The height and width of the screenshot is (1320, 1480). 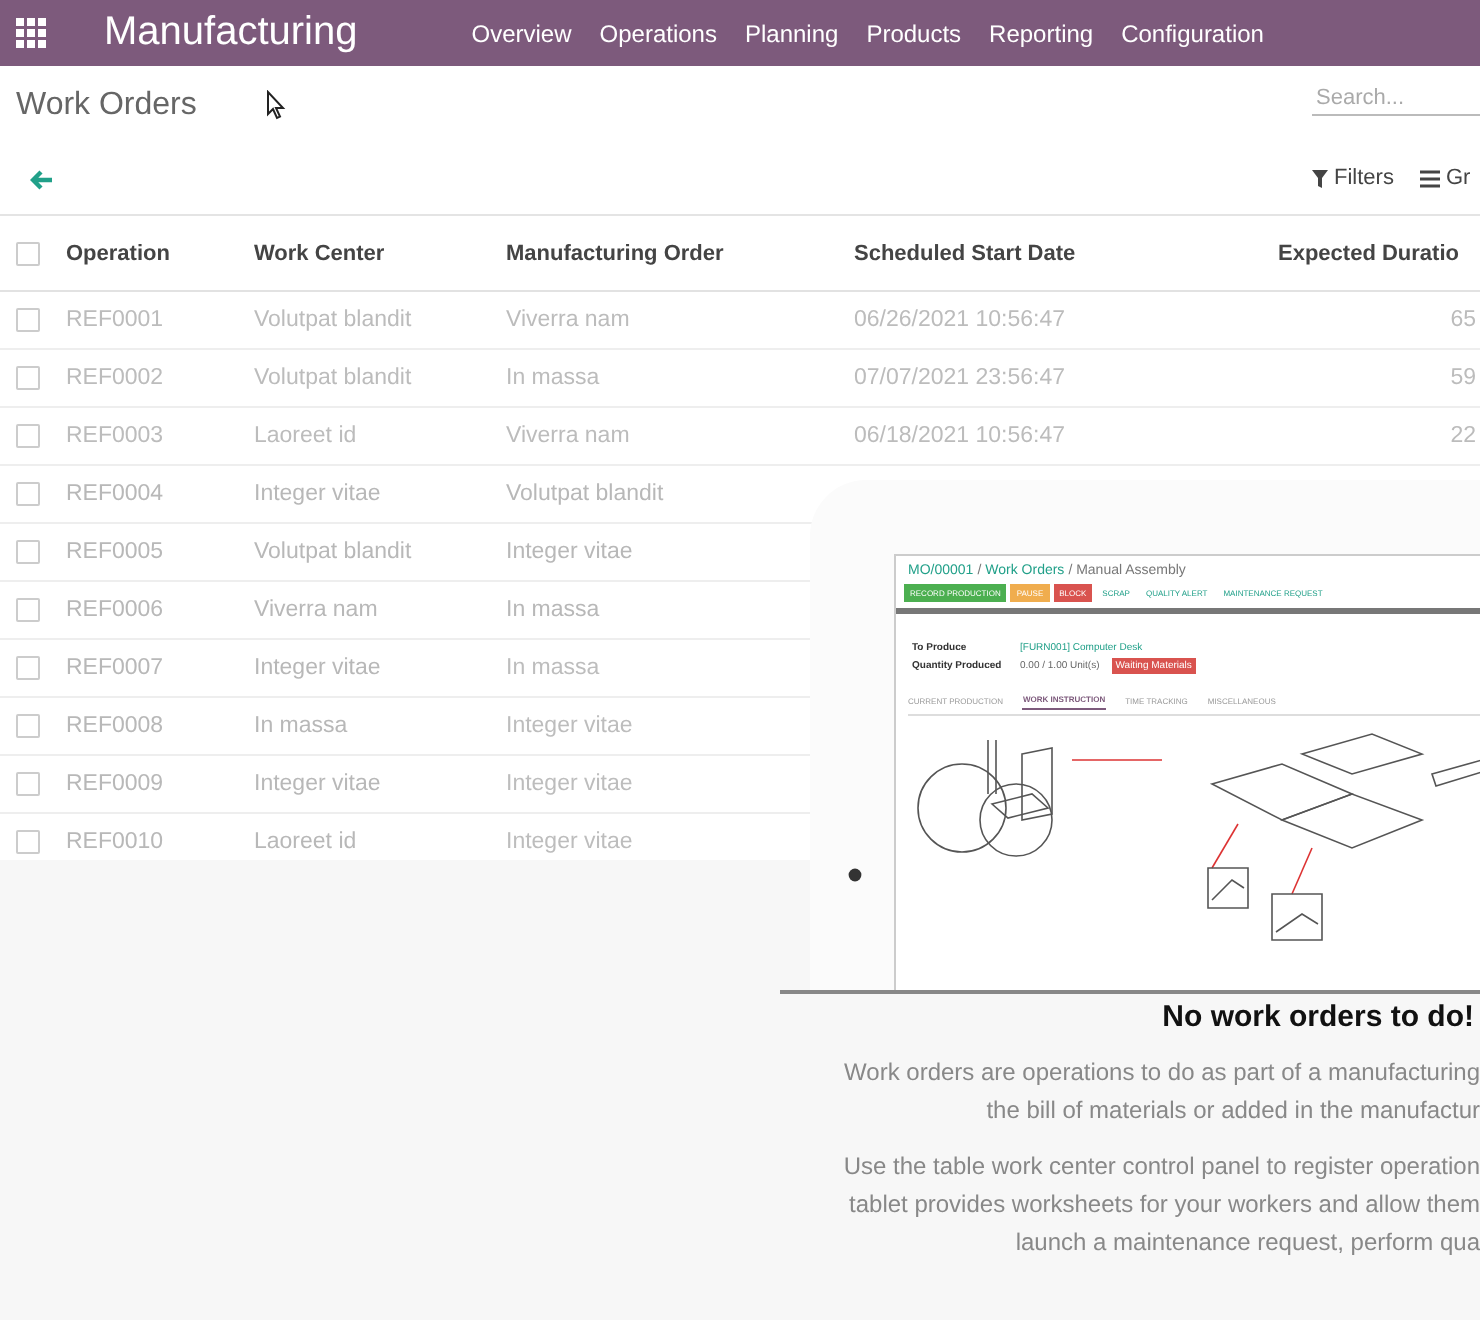 I want to click on table-cell-text: 59, so click(x=1463, y=378).